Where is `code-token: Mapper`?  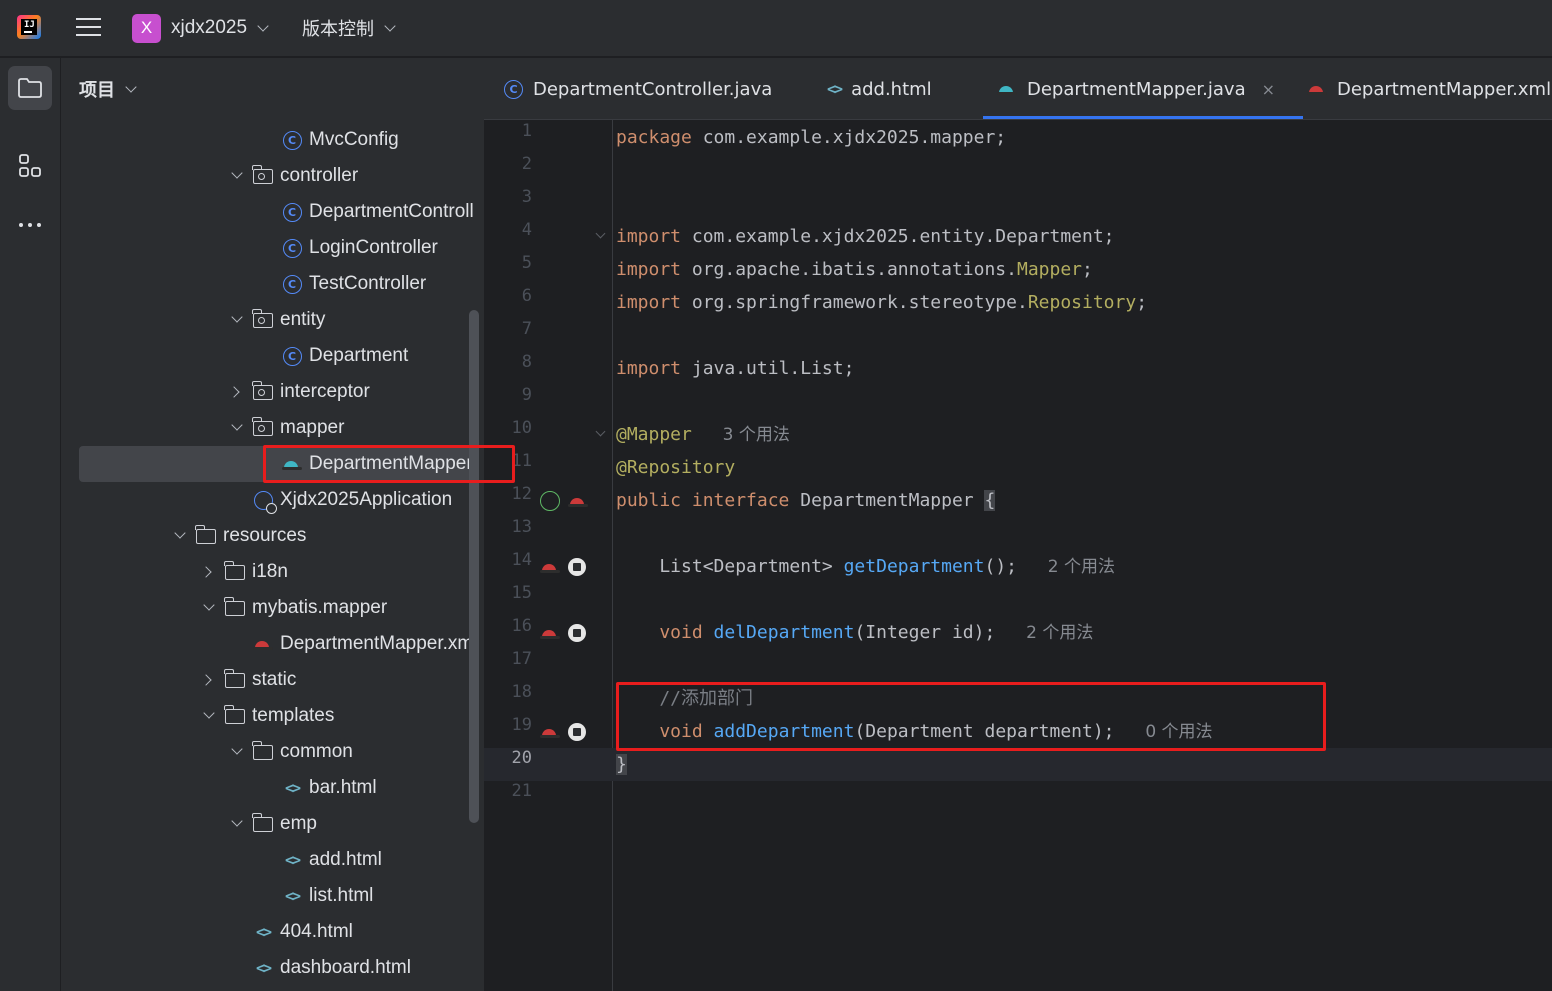
code-token: Mapper is located at coordinates (1049, 269).